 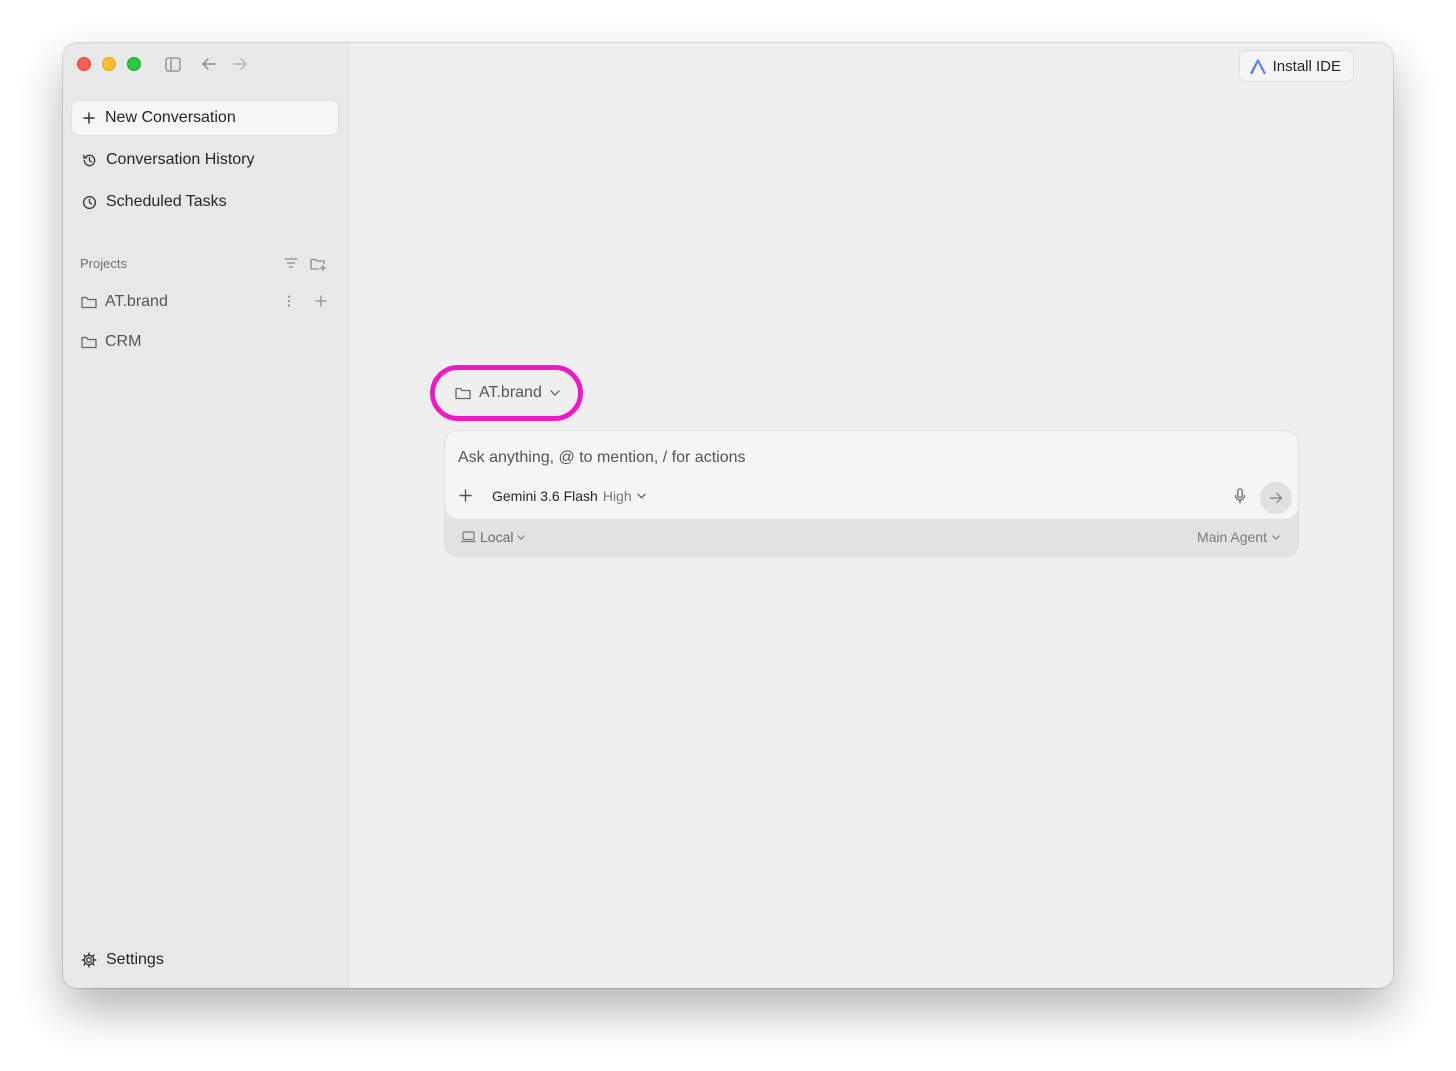 I want to click on scheduled-tasks-label: Scheduled Tasks, so click(x=166, y=201).